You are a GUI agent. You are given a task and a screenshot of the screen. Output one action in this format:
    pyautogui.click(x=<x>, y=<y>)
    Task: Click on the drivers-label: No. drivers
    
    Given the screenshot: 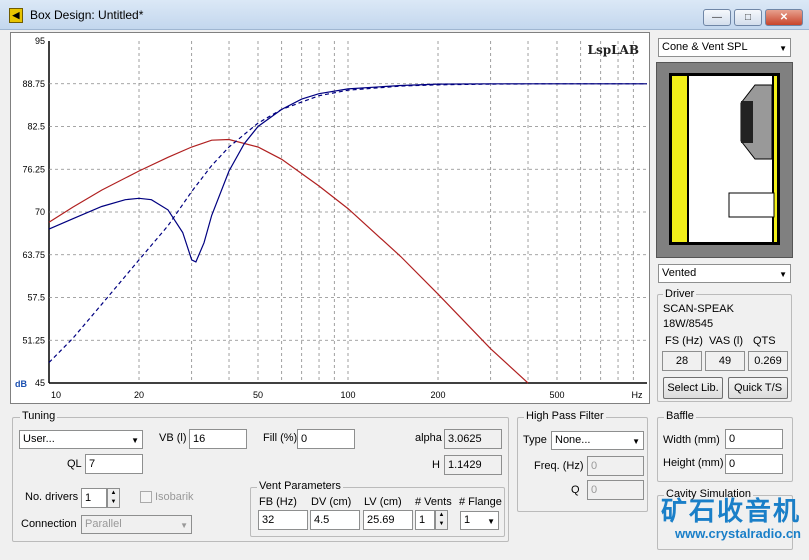 What is the action you would take?
    pyautogui.click(x=52, y=497)
    